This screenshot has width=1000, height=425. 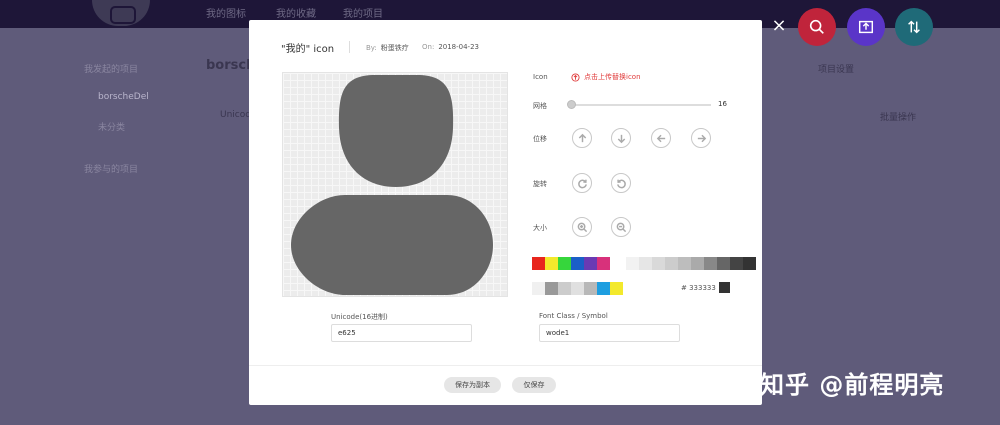 What do you see at coordinates (898, 116) in the screenshot?
I see `batch-operation-link: 批量操作` at bounding box center [898, 116].